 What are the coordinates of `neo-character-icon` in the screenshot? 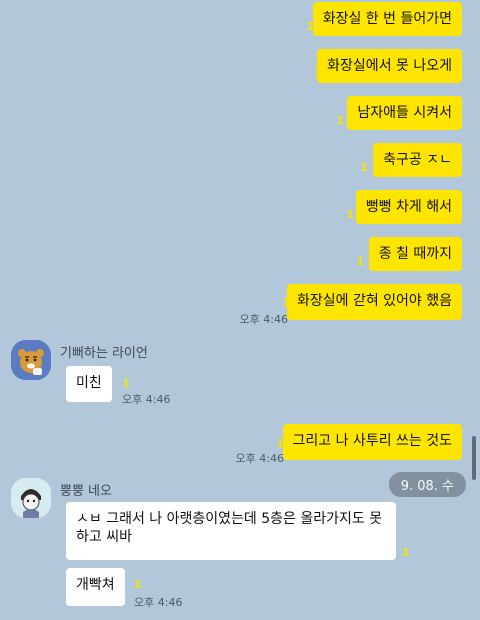 It's located at (31, 498).